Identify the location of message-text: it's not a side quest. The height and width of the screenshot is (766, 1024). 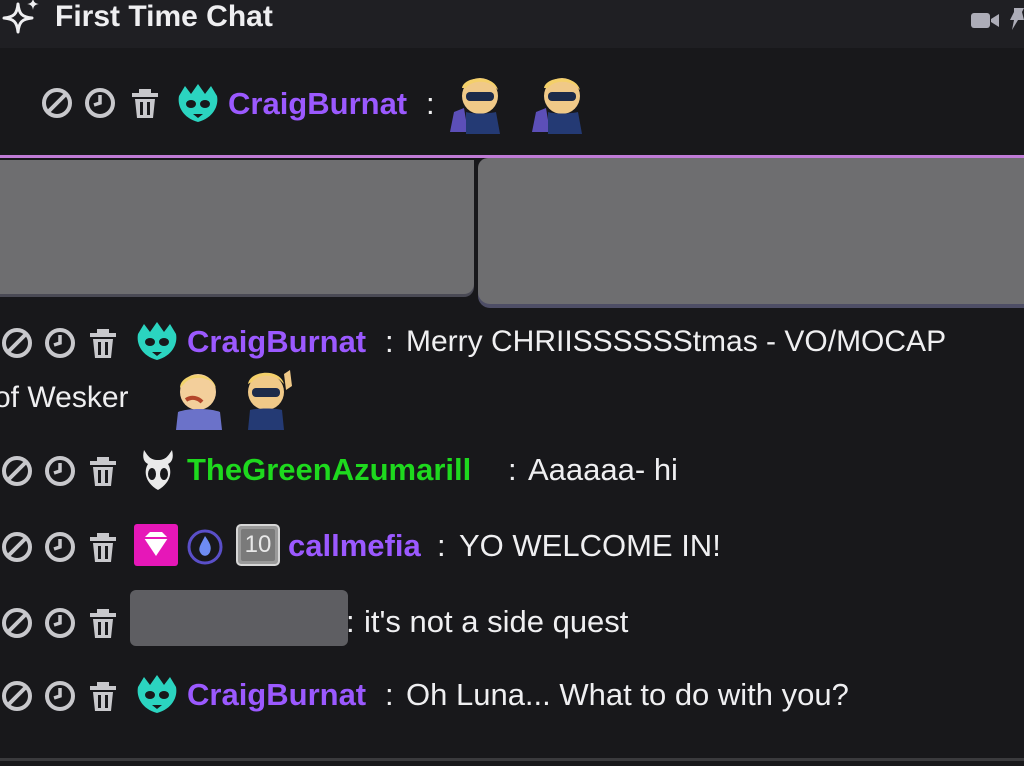
(496, 621).